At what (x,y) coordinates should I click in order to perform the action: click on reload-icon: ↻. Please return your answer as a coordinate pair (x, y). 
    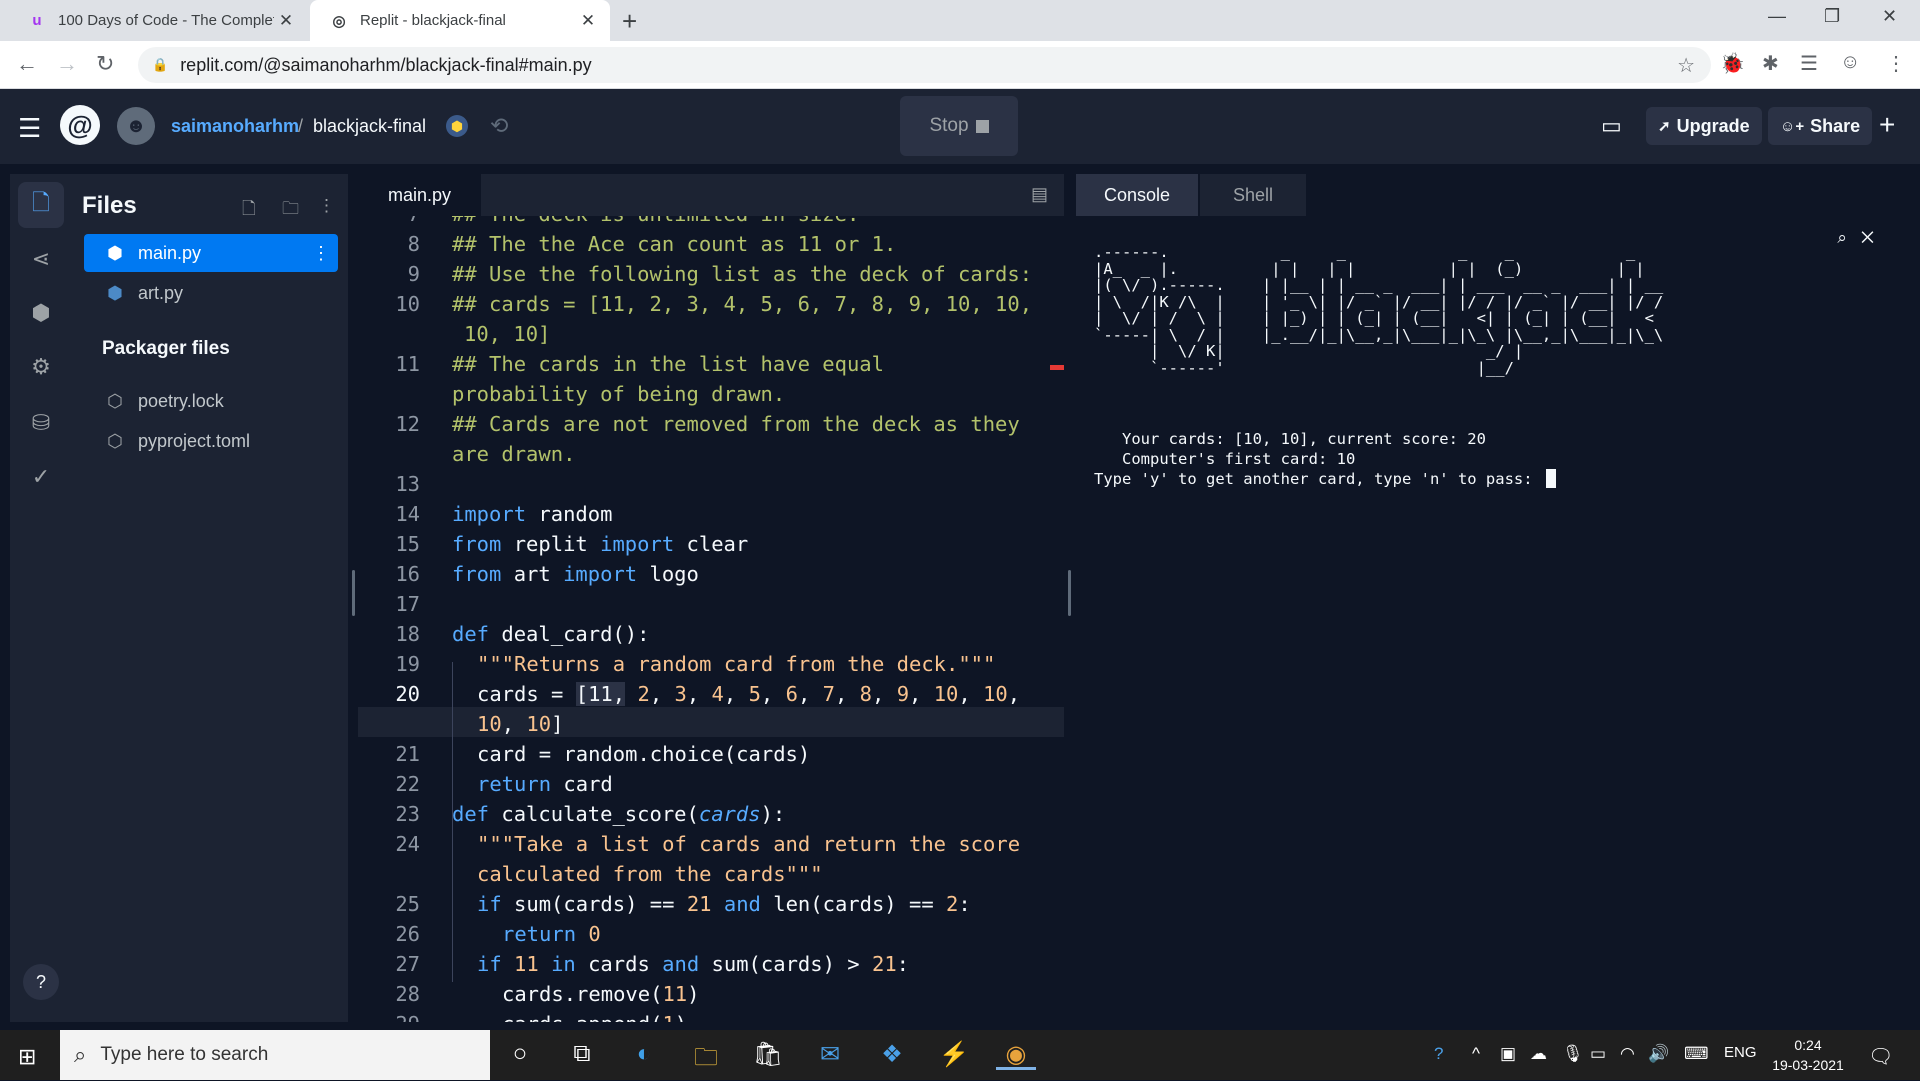
    Looking at the image, I should click on (105, 64).